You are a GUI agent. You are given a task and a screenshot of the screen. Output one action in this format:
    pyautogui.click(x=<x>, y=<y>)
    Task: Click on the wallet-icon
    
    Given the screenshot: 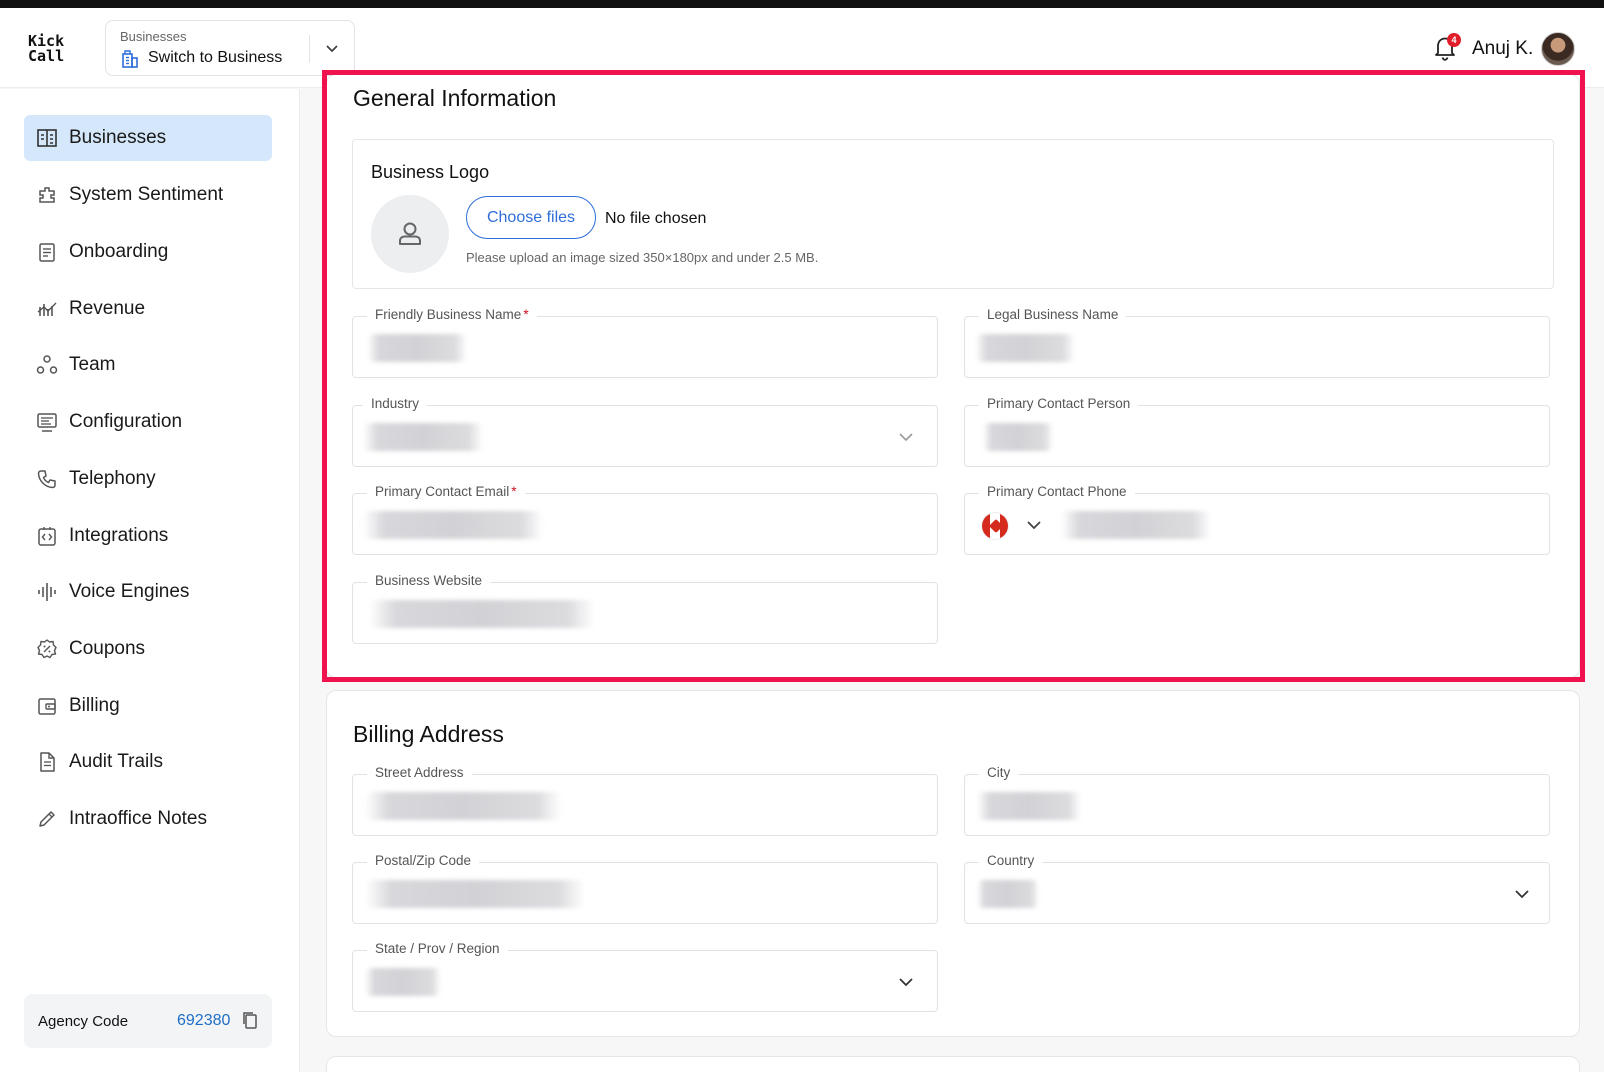 What is the action you would take?
    pyautogui.click(x=47, y=706)
    